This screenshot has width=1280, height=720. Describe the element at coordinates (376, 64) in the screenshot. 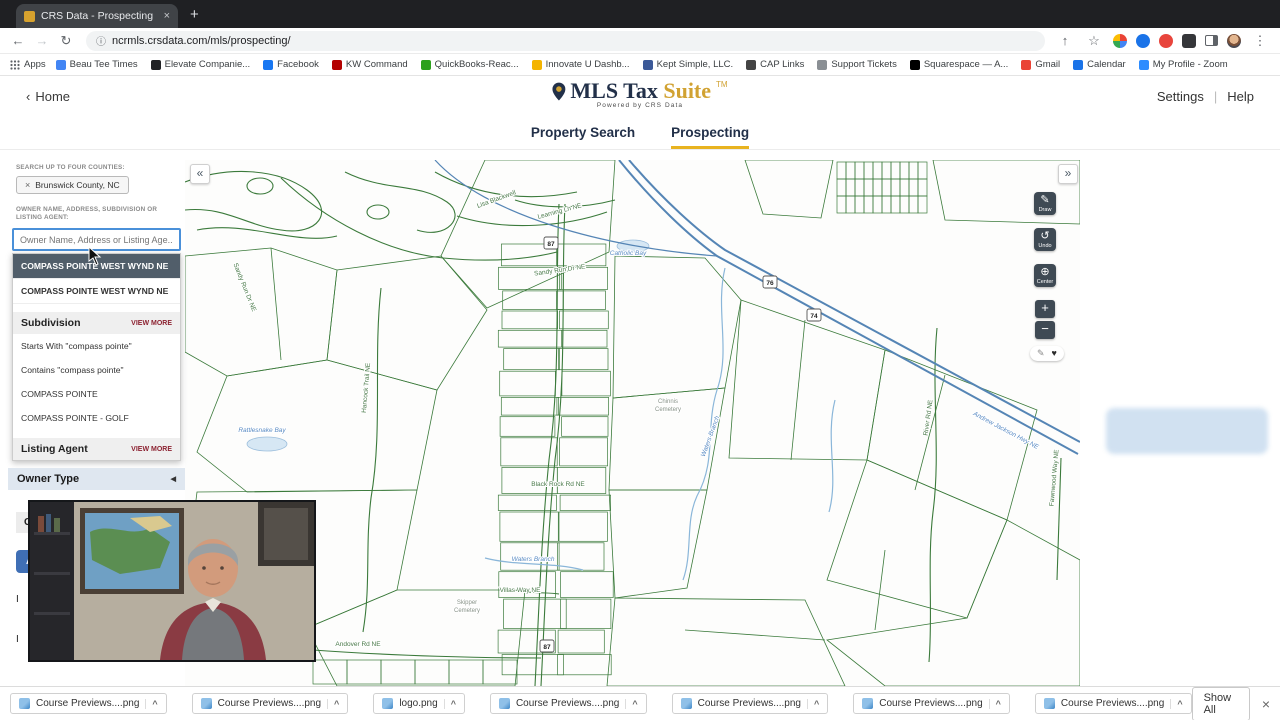

I see `bookmark-label: KW Command` at that location.